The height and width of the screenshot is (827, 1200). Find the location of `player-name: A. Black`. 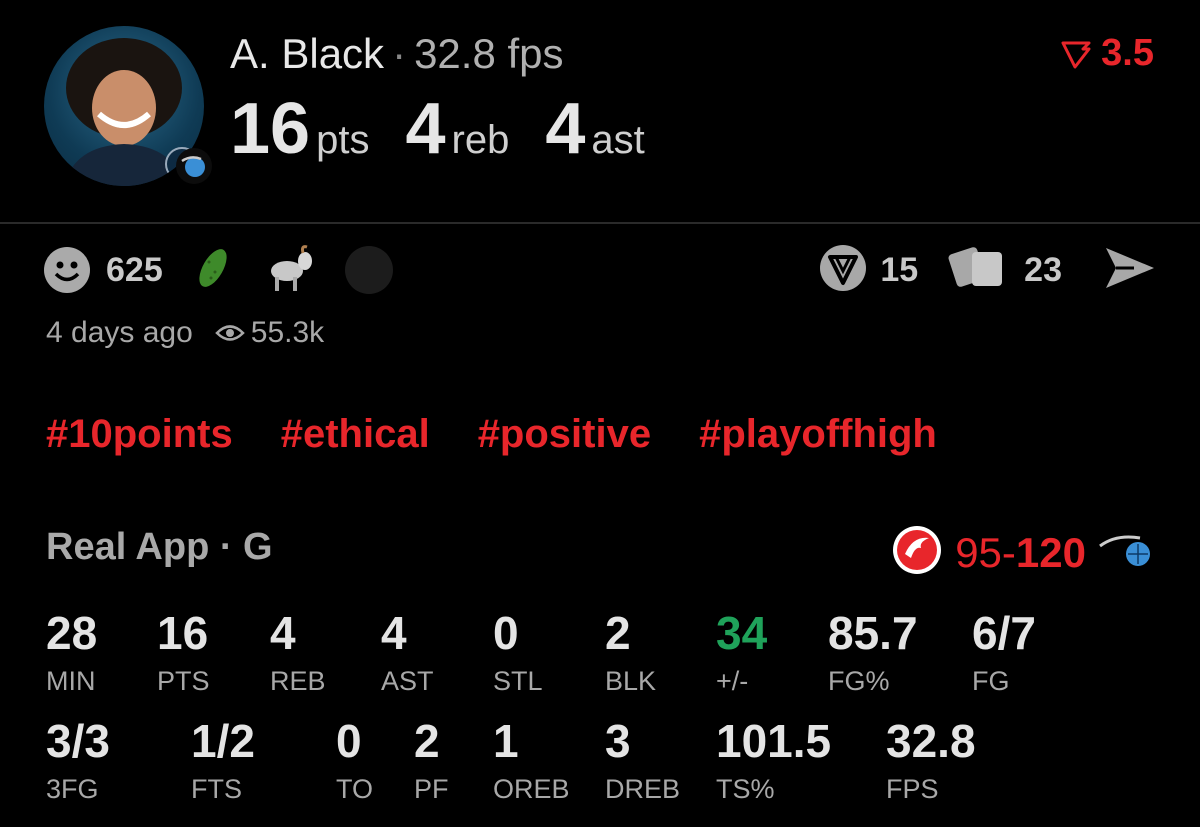

player-name: A. Black is located at coordinates (307, 53).